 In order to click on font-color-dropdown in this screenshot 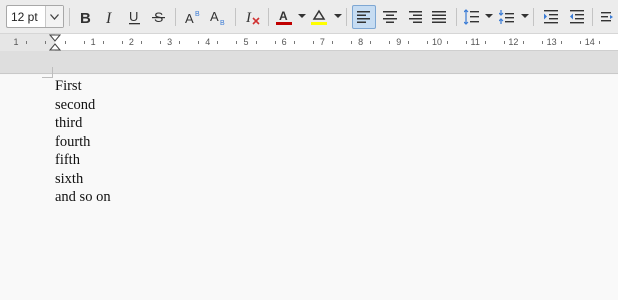, I will do `click(302, 16)`.